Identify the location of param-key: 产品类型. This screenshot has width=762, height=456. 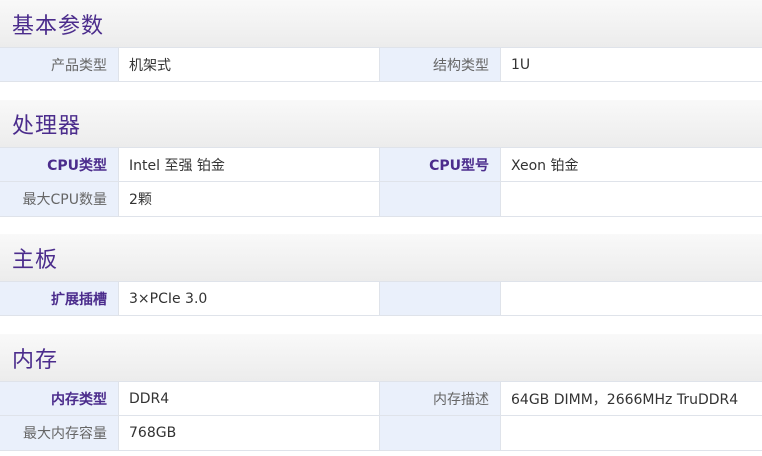
(59, 64).